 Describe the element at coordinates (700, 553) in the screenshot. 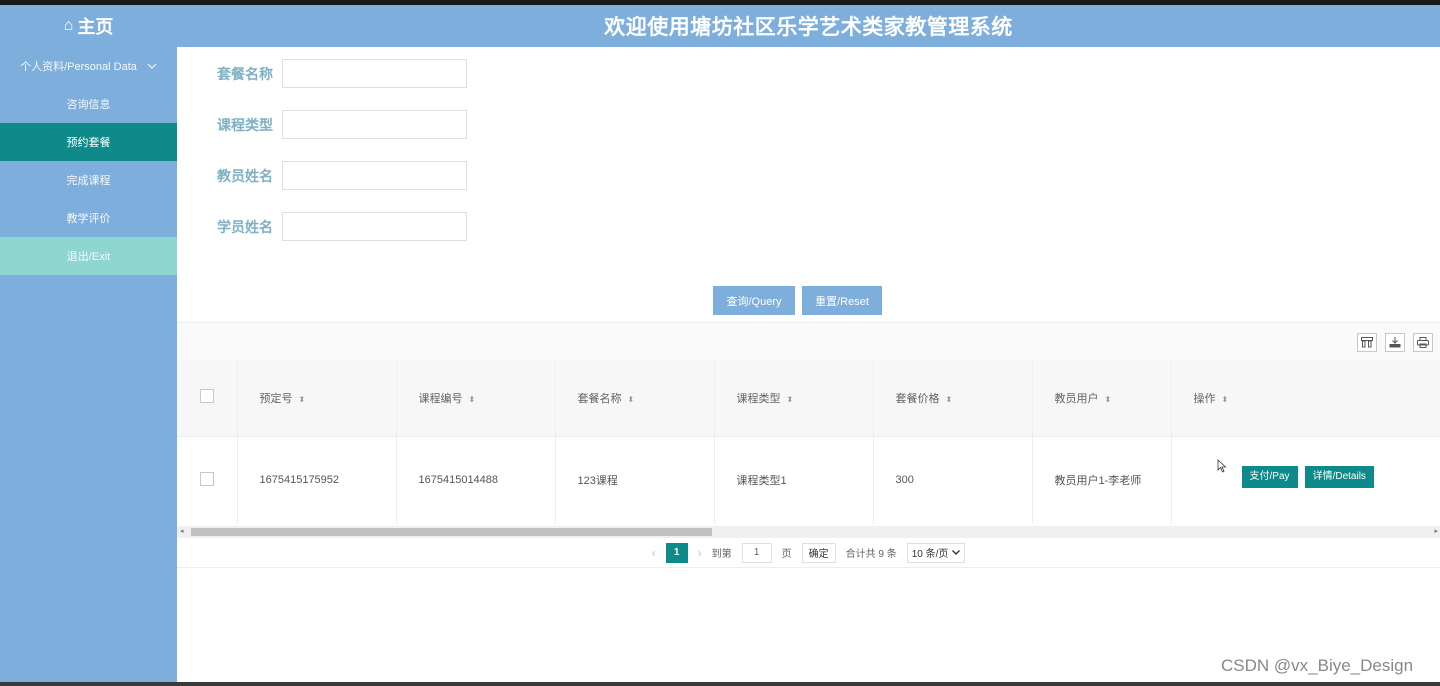

I see `next-page-icon: ›` at that location.